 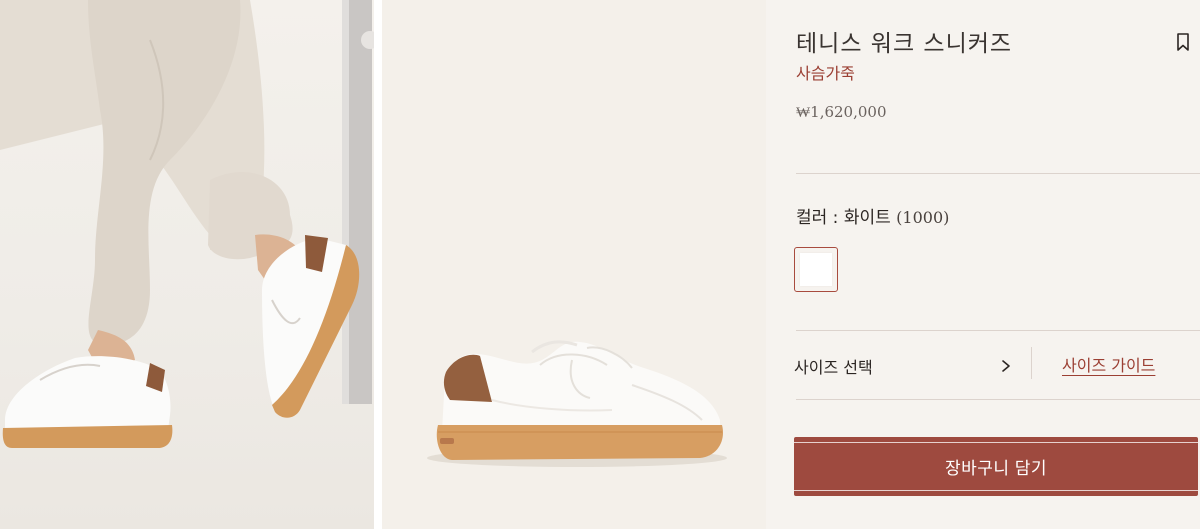 What do you see at coordinates (843, 218) in the screenshot?
I see `color-name: 컬러 : 화이트` at bounding box center [843, 218].